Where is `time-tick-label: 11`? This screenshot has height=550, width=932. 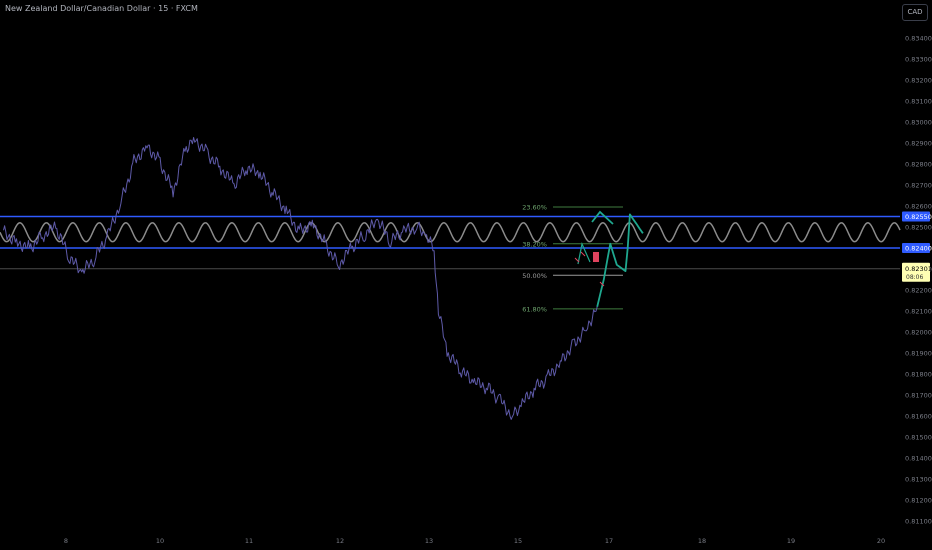
time-tick-label: 11 is located at coordinates (249, 541).